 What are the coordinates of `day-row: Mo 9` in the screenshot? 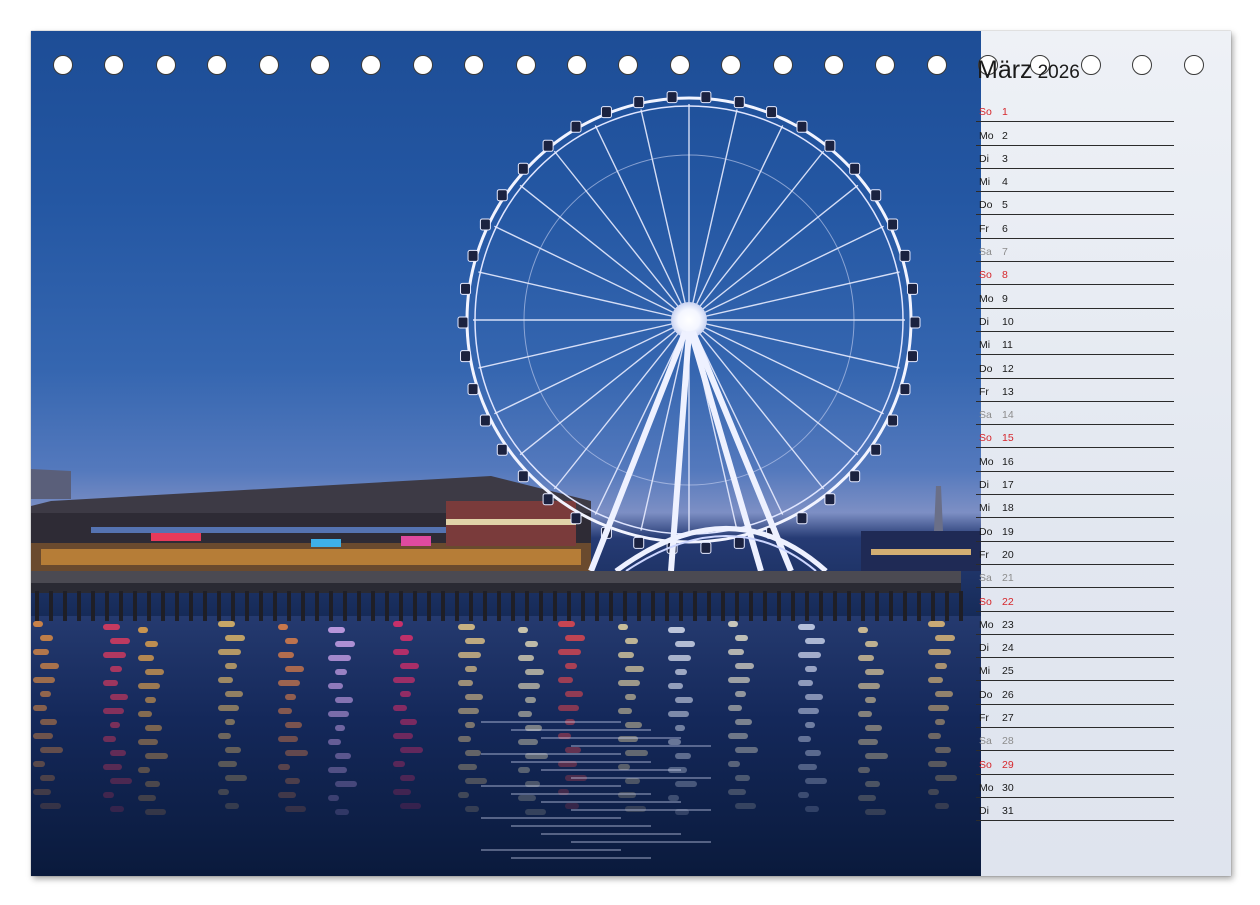 It's located at (1075, 297).